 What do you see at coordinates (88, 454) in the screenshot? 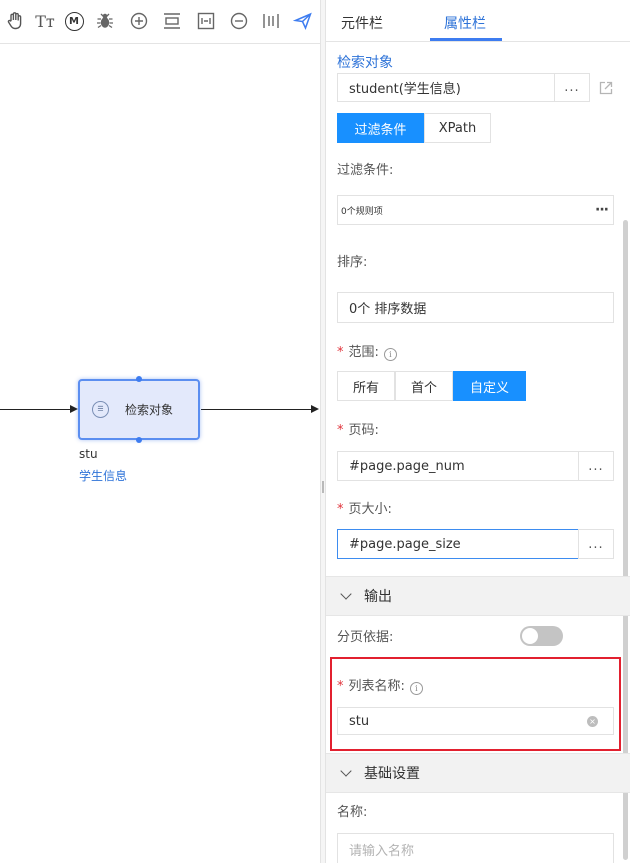
I see `node-output-name: stu` at bounding box center [88, 454].